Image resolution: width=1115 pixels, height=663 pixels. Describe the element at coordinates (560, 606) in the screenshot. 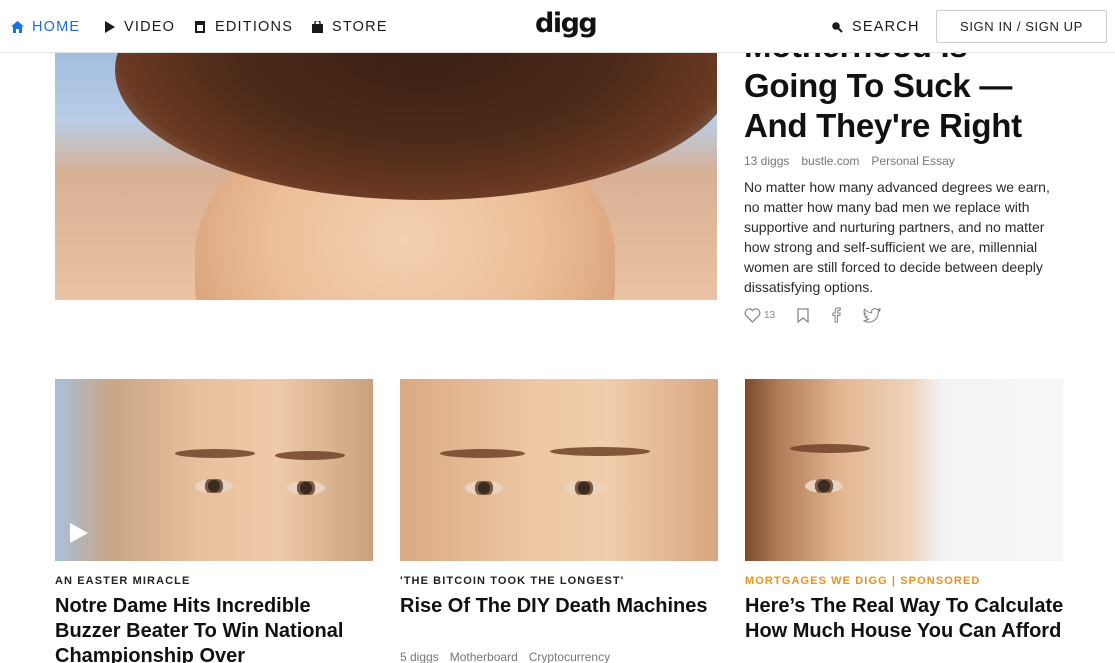

I see `story-title-link: Rise Of The DIY Death Machines` at that location.